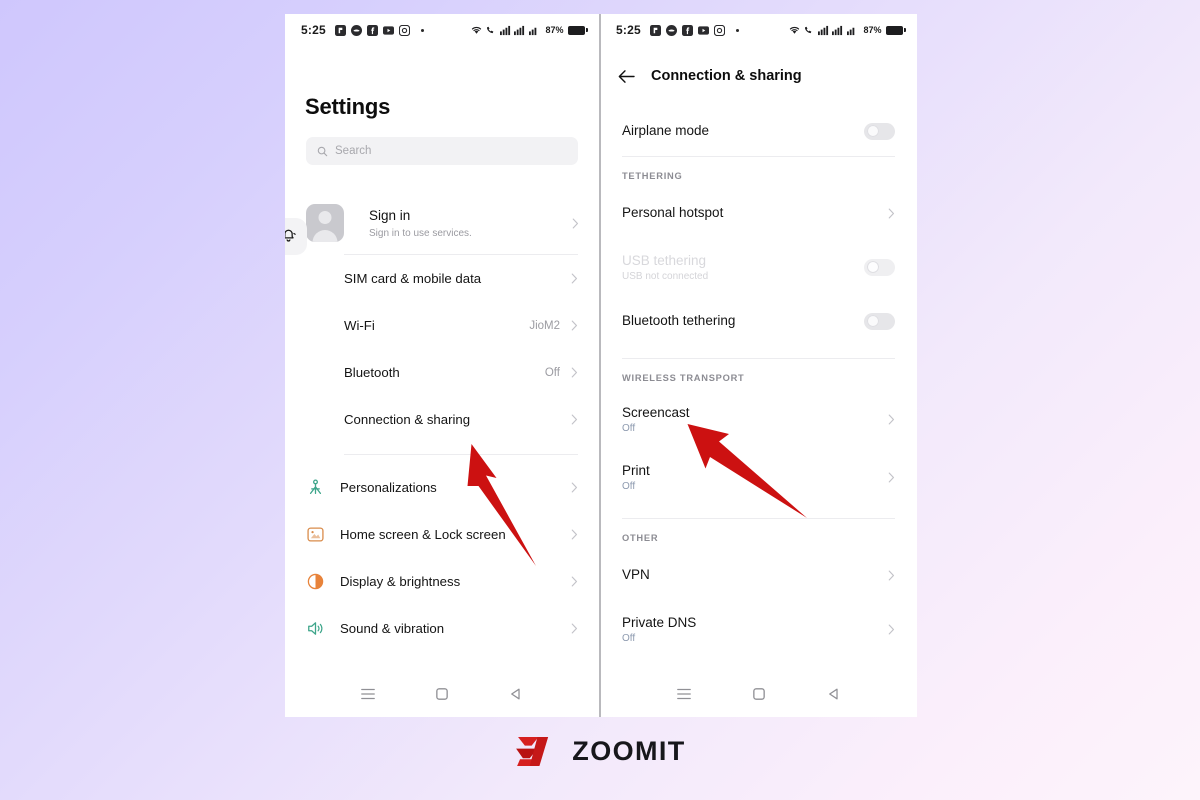 The image size is (1200, 800). What do you see at coordinates (420, 234) in the screenshot?
I see `sign-in-subtitle: Sign in to use services.` at bounding box center [420, 234].